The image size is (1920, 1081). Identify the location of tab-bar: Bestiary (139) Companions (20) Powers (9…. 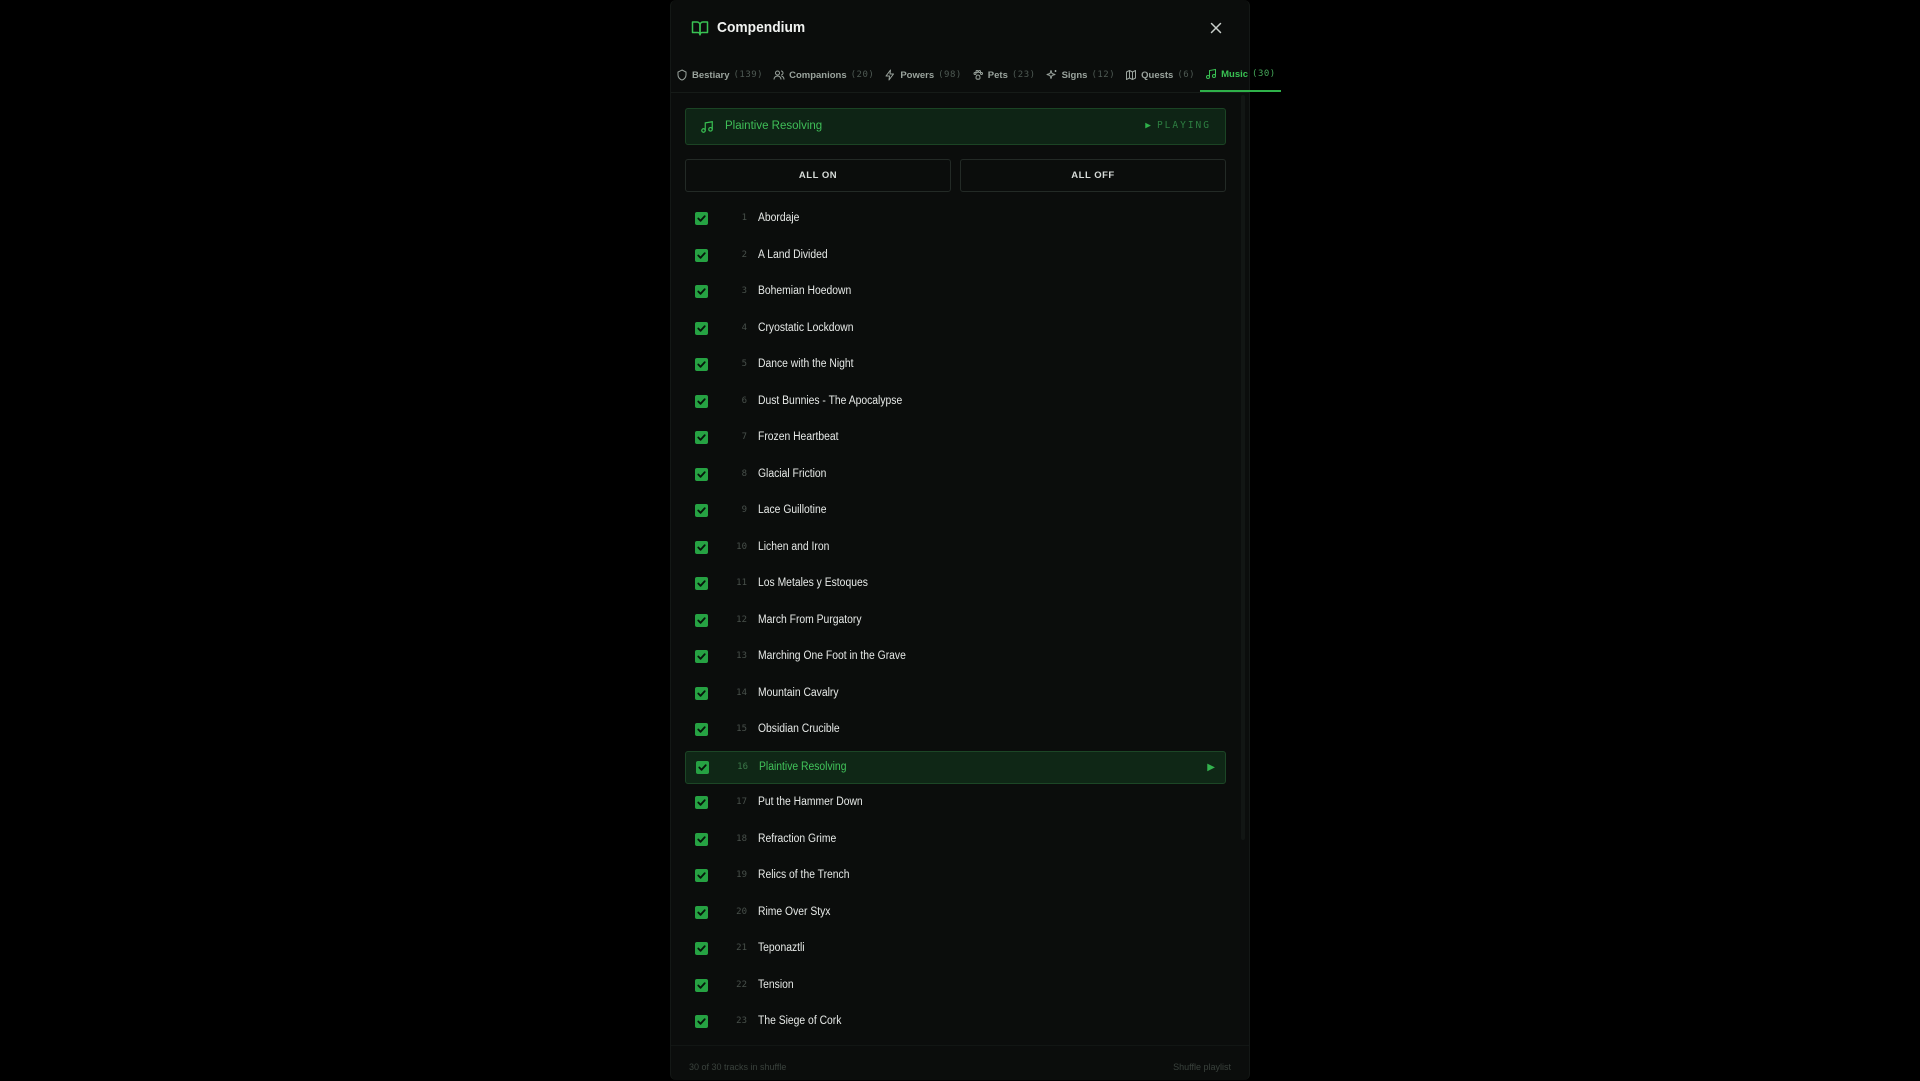
(976, 75).